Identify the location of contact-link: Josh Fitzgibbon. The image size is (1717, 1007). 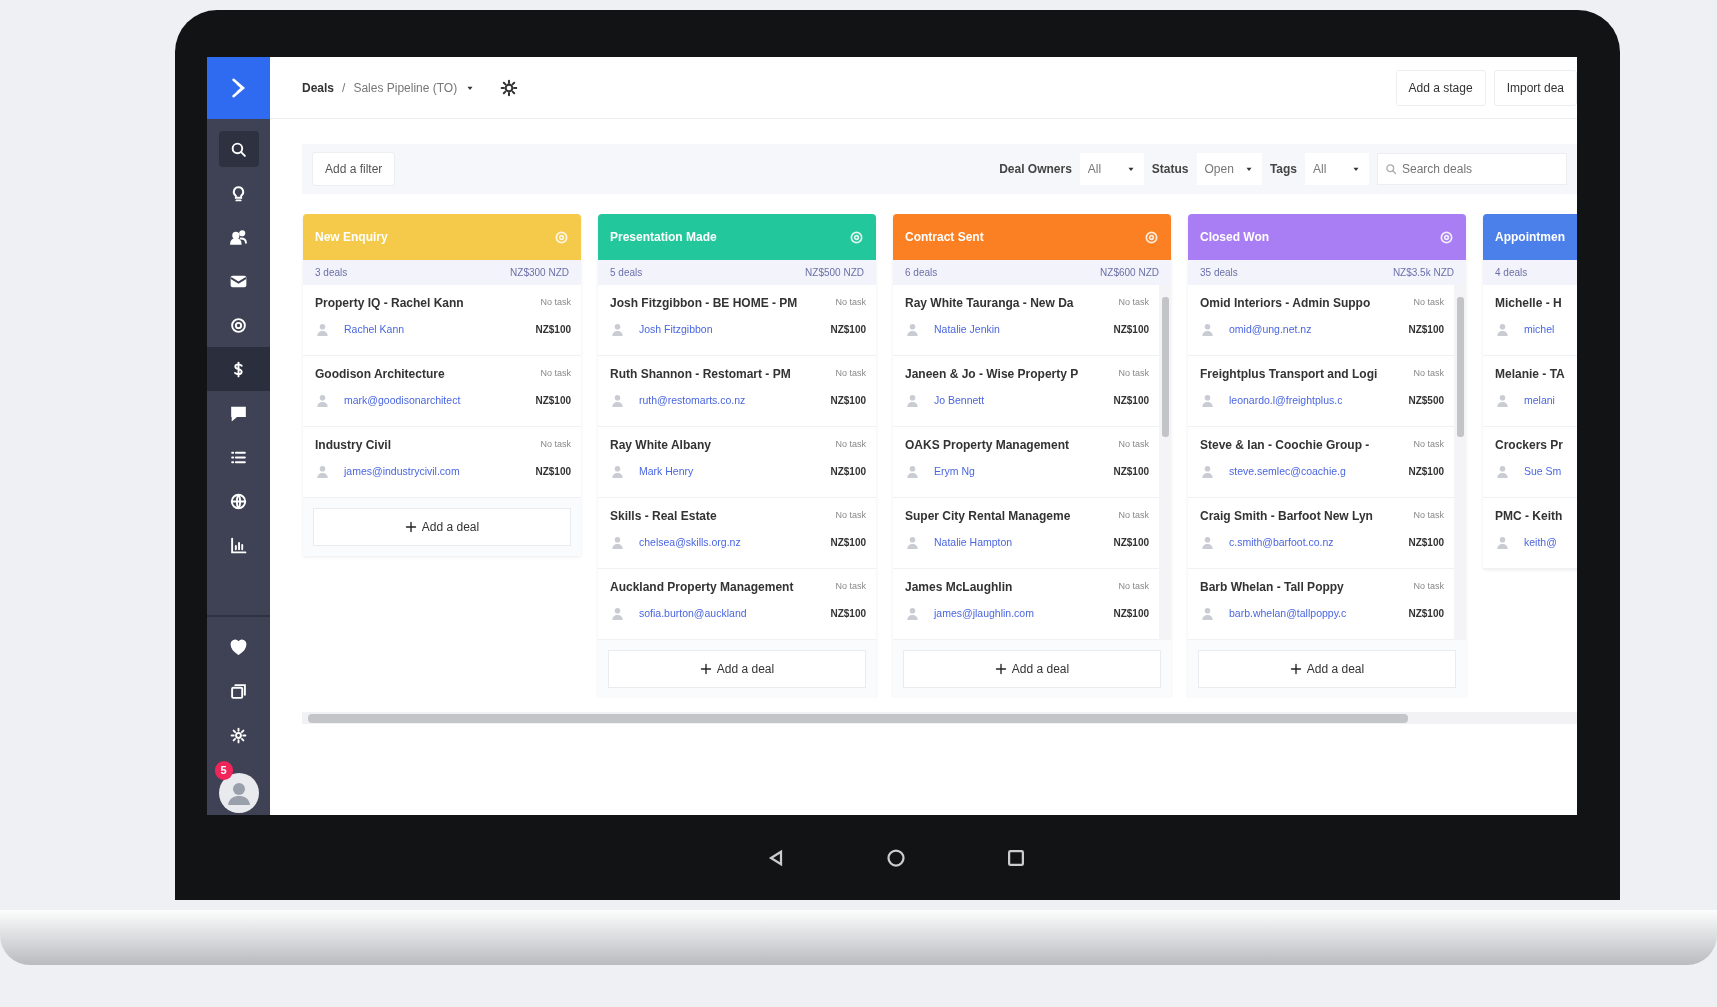
(676, 330).